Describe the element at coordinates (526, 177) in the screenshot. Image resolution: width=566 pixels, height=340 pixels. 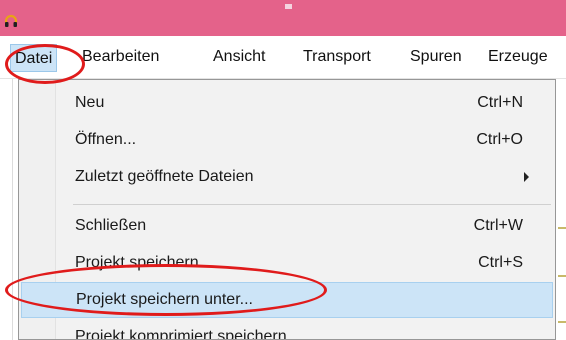
I see `submenu-arrow-icon` at that location.